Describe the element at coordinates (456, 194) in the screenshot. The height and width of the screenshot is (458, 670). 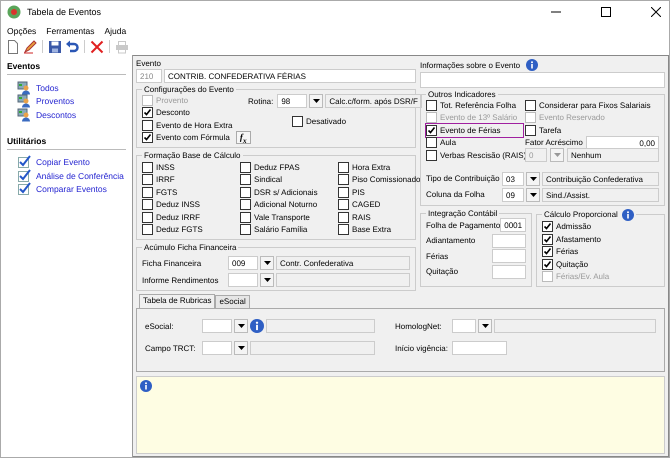
I see `field-label: Coluna da Folha` at that location.